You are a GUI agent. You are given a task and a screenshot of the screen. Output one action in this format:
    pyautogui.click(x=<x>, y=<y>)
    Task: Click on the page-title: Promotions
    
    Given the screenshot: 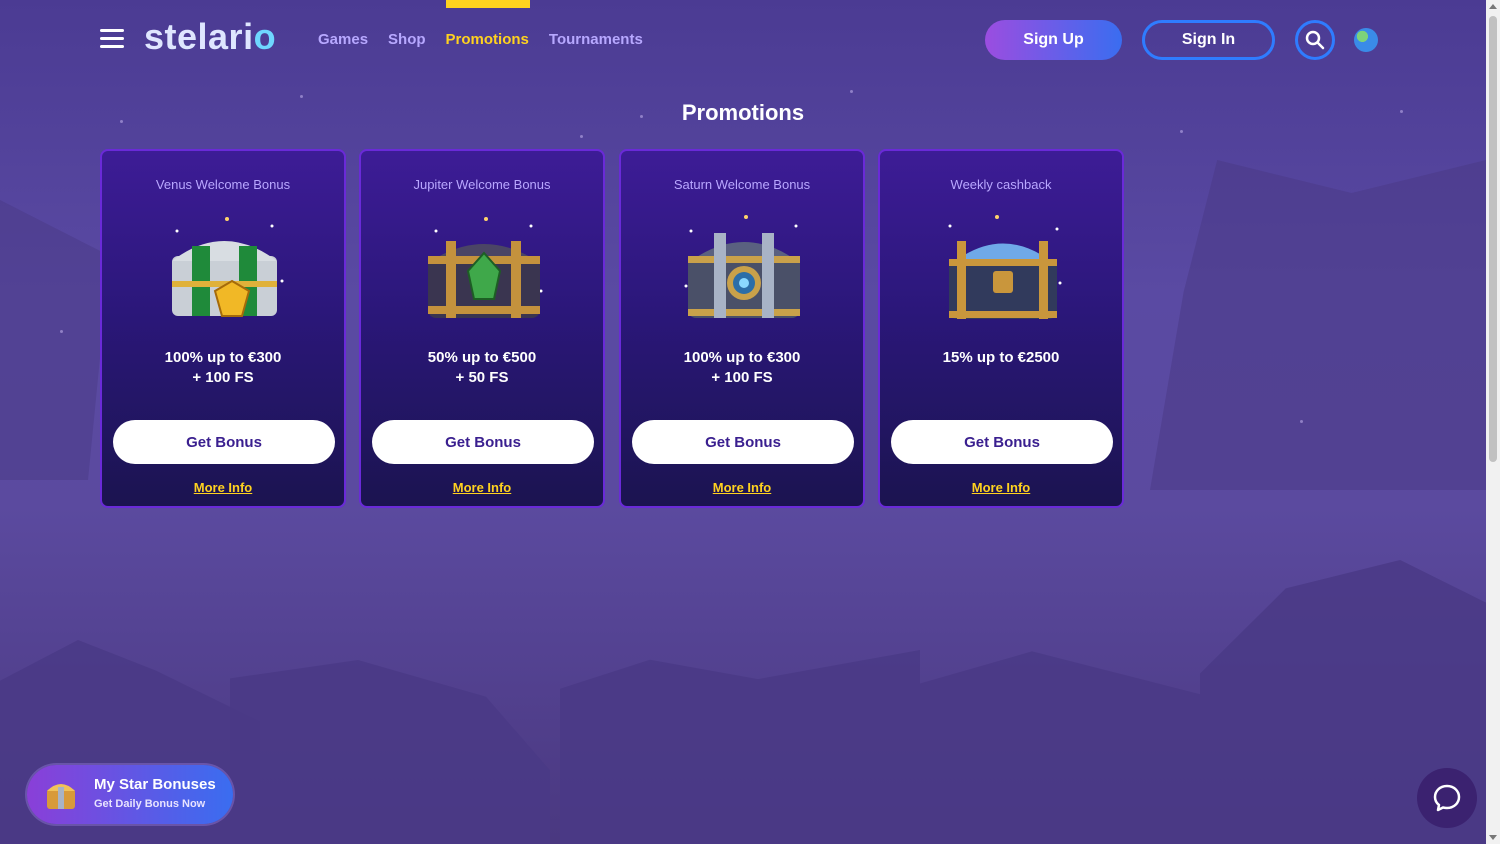 What is the action you would take?
    pyautogui.click(x=743, y=112)
    